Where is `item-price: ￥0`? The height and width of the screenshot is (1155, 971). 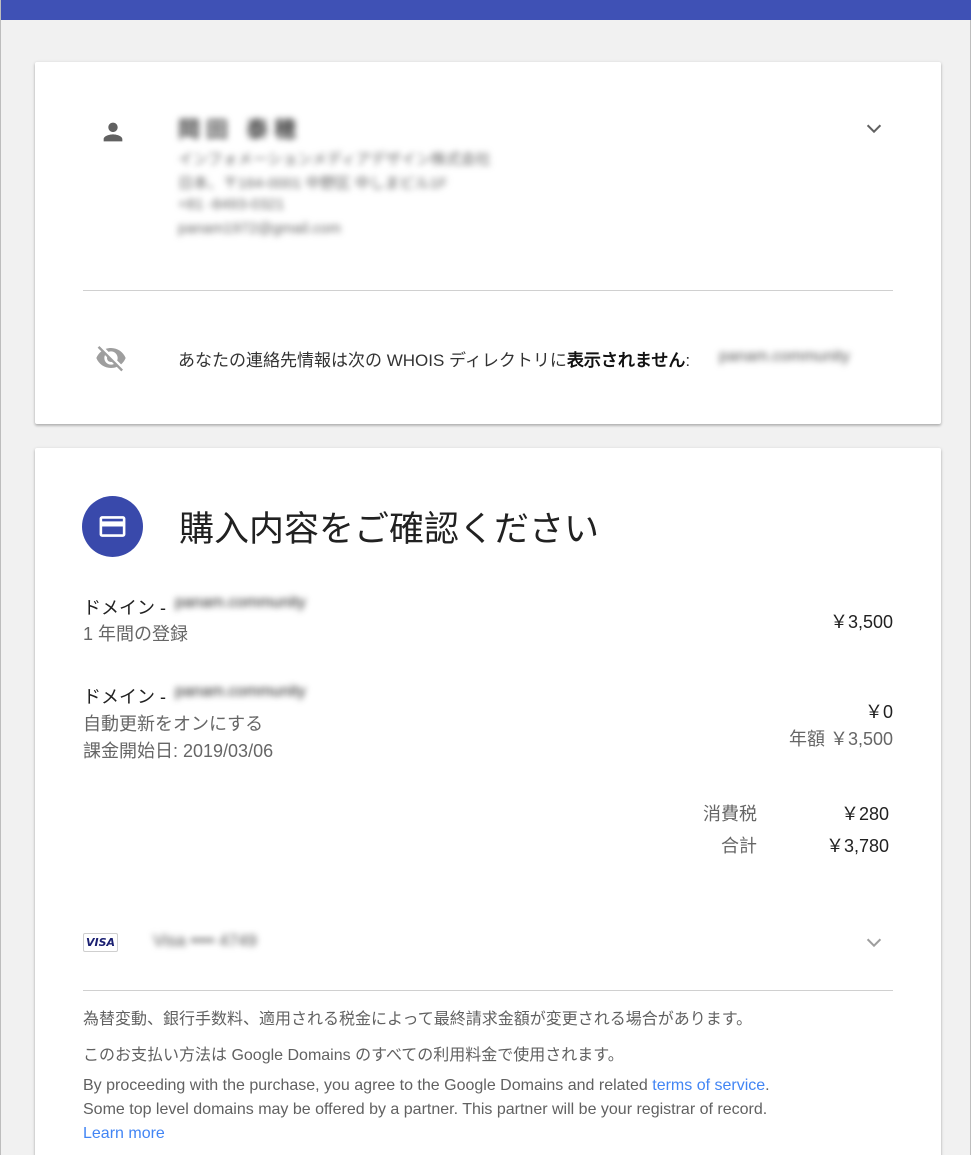 item-price: ￥0 is located at coordinates (878, 712).